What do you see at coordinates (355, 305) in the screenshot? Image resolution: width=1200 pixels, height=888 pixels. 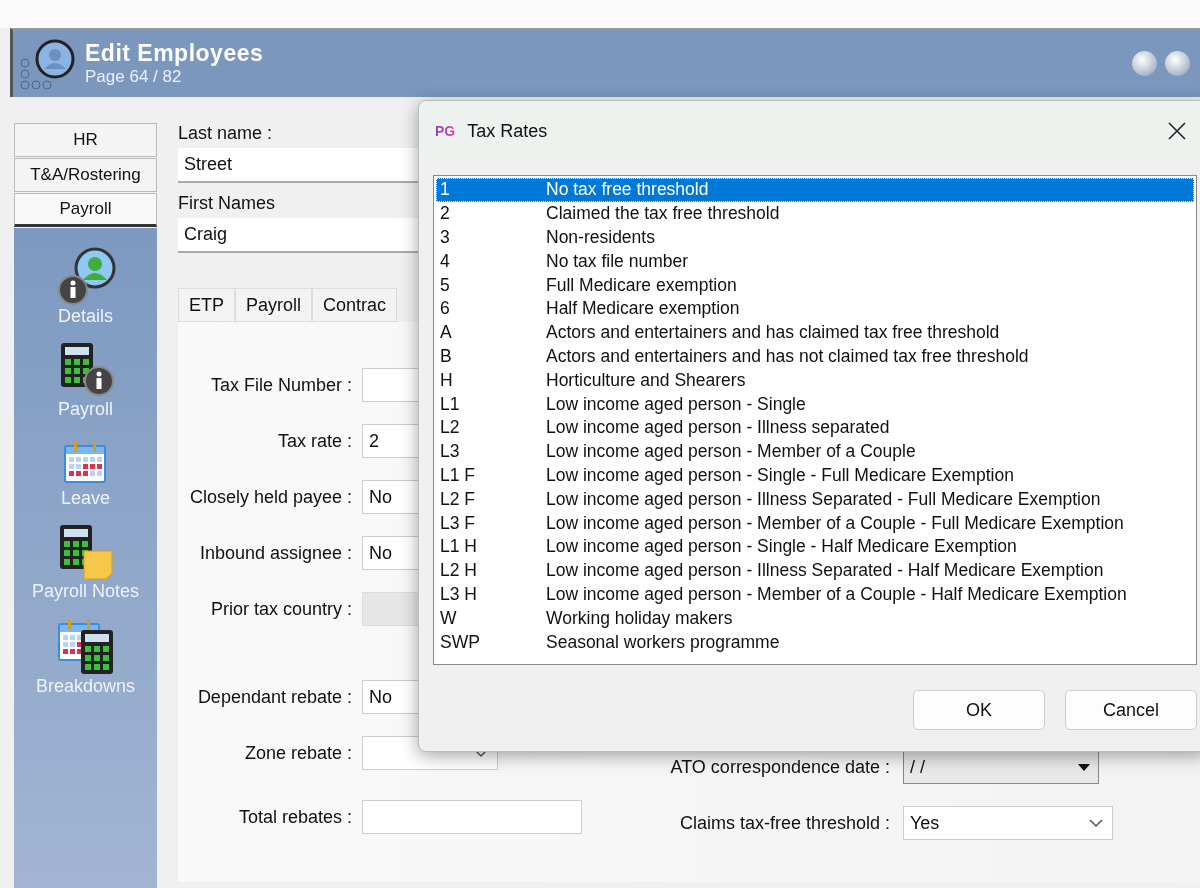 I see `tab: Contrac` at bounding box center [355, 305].